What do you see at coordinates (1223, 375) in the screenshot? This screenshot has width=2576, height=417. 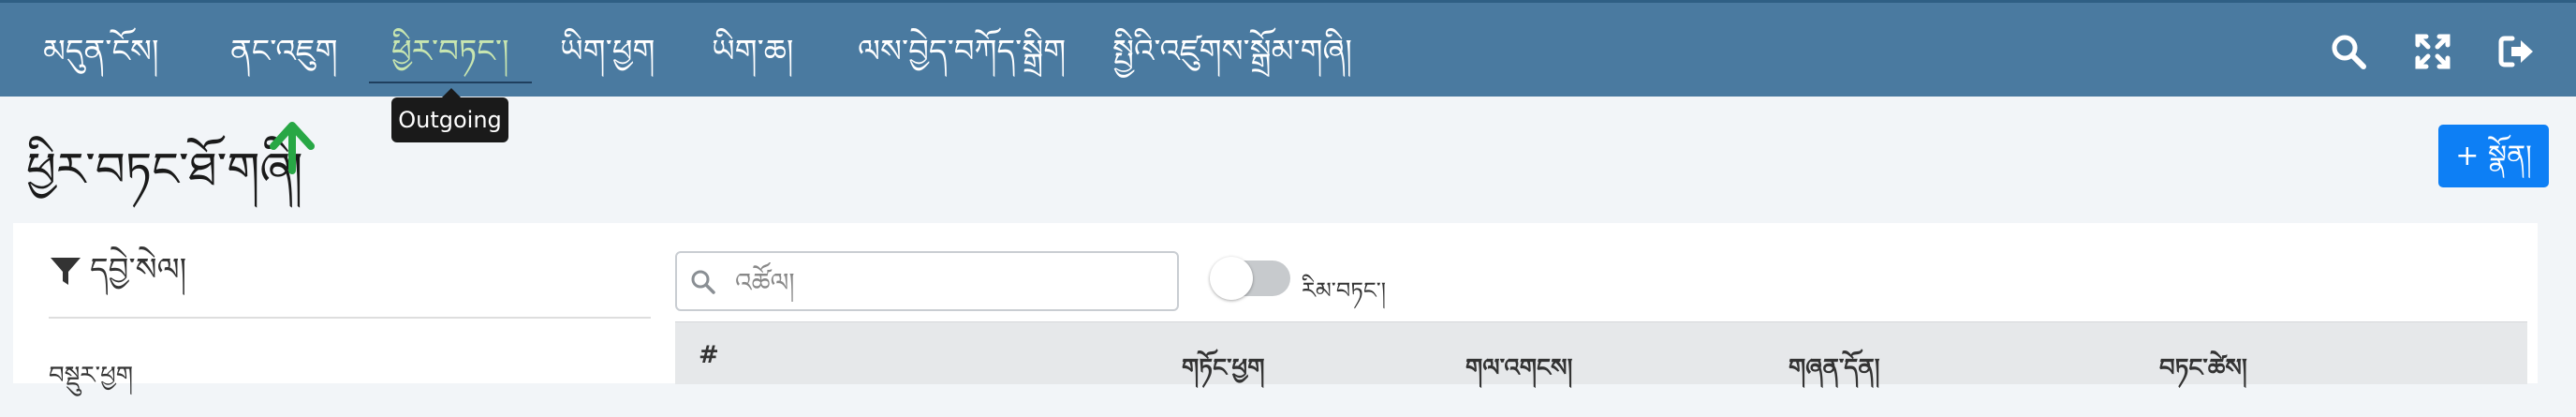 I see `column-header-sender: གཏོང་ཕྱག` at bounding box center [1223, 375].